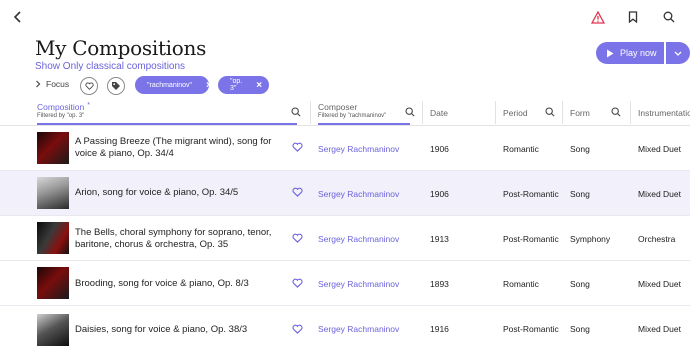 Image resolution: width=690 pixels, height=349 pixels. Describe the element at coordinates (38, 84) in the screenshot. I see `chevron-right-icon` at that location.